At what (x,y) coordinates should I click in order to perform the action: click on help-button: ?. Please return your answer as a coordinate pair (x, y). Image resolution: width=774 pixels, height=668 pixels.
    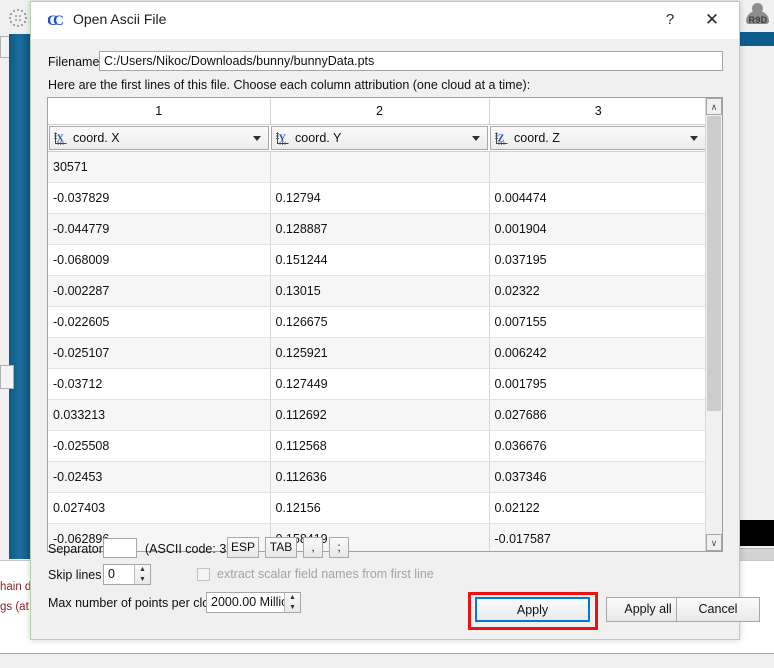
    Looking at the image, I should click on (670, 20).